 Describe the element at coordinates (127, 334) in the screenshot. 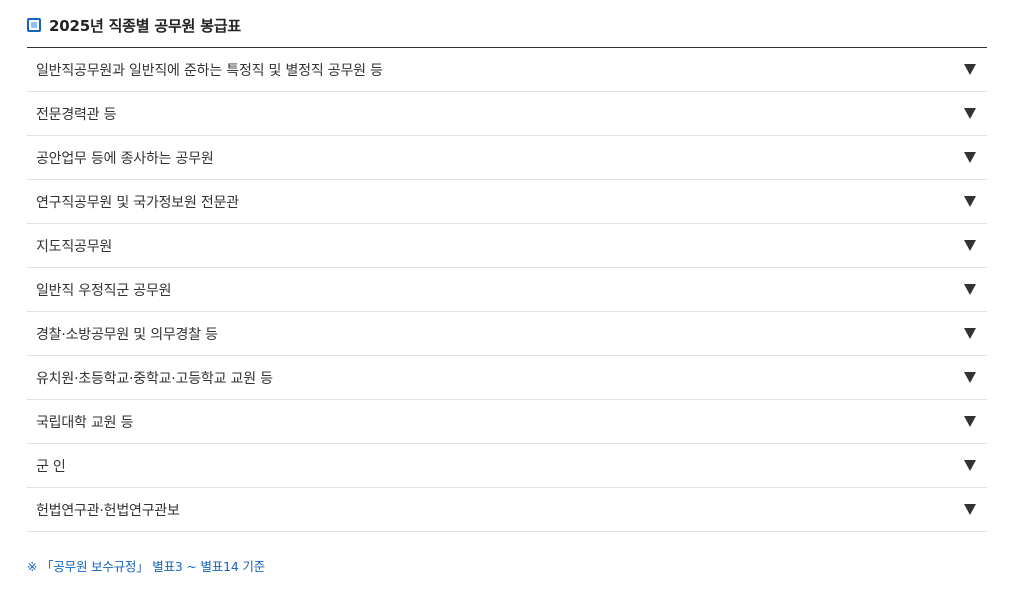

I see `accordion-item-label: 경찰·소방공무원 및 의무경찰 등` at that location.